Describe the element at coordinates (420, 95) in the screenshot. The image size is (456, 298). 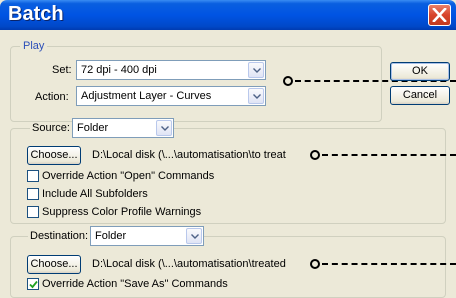
I see `cancel-button: Cancel` at that location.